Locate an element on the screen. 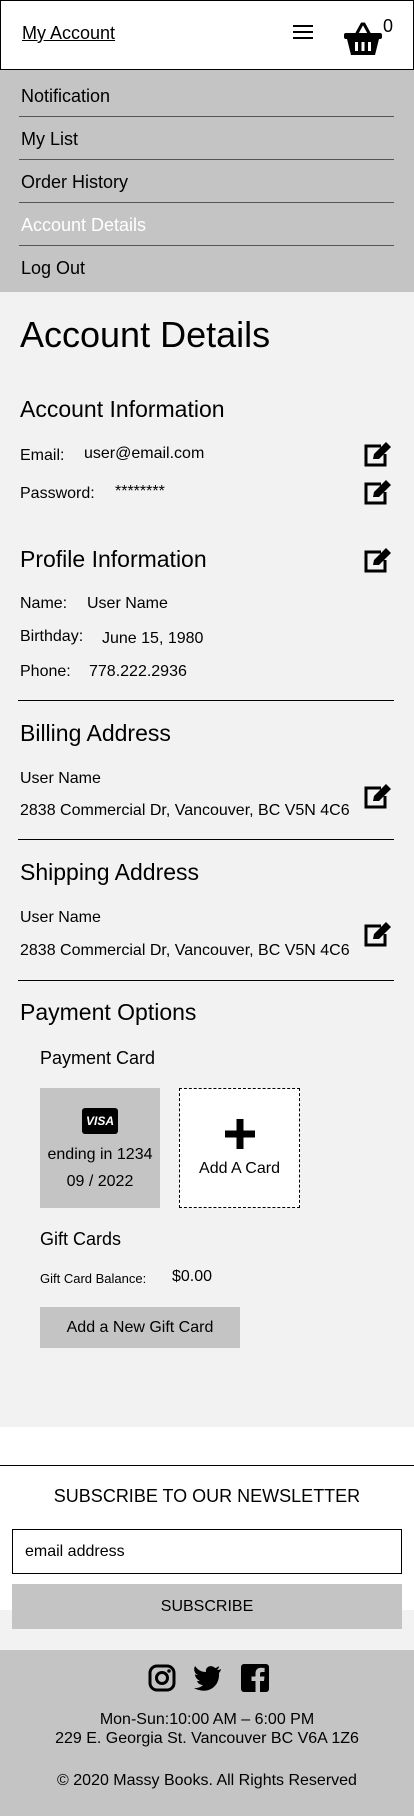 This screenshot has width=414, height=1816. gift-card-balance-label: Gift Card Balance: is located at coordinates (93, 1278).